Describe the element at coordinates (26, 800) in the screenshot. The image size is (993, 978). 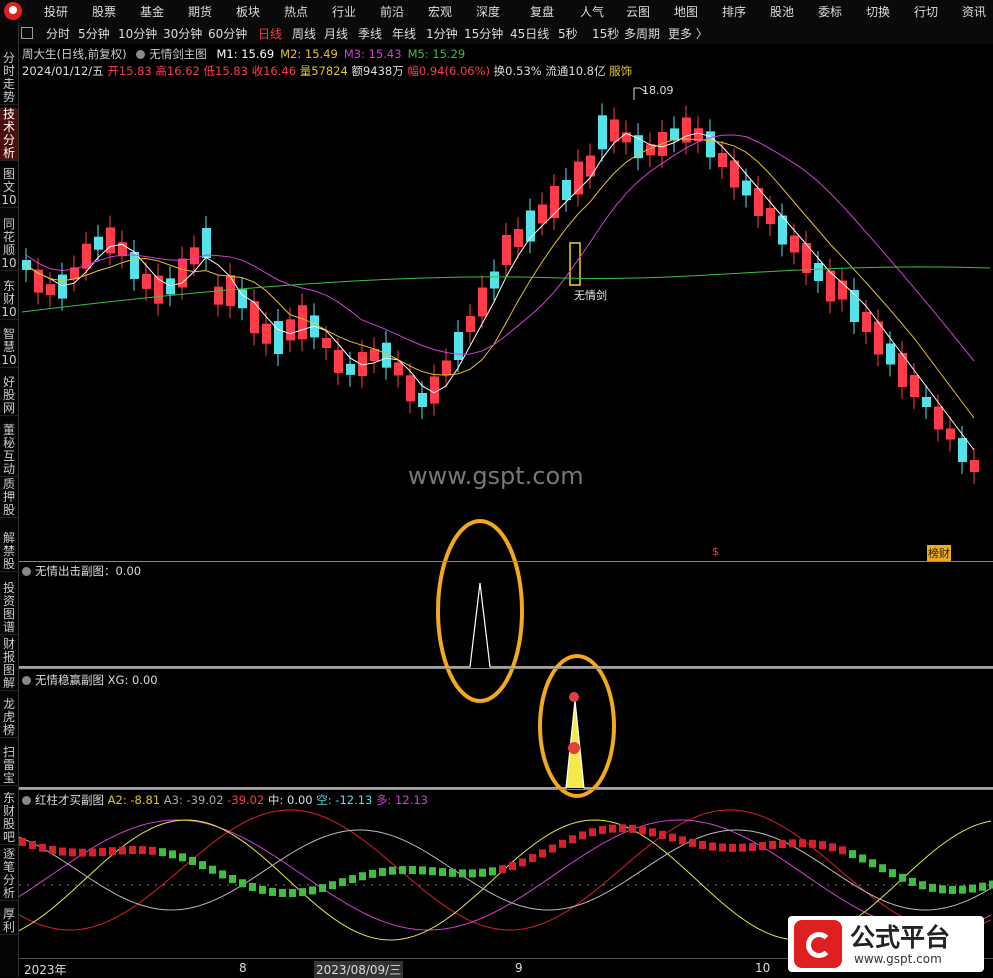
I see `panel4-dropdown-icon` at that location.